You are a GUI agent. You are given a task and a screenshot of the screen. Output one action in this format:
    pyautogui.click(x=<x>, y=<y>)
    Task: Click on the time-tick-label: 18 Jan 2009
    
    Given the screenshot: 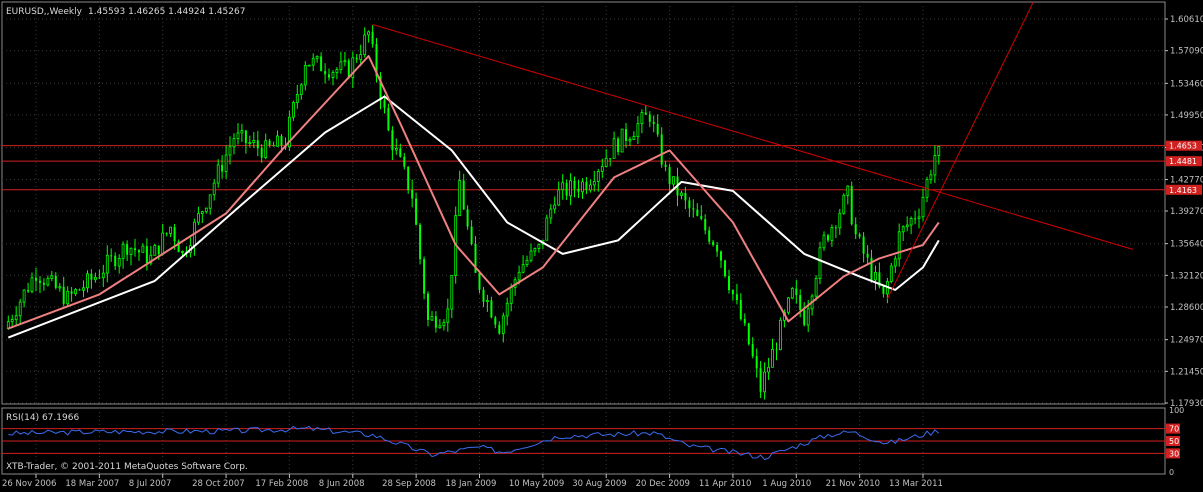 What is the action you would take?
    pyautogui.click(x=471, y=484)
    